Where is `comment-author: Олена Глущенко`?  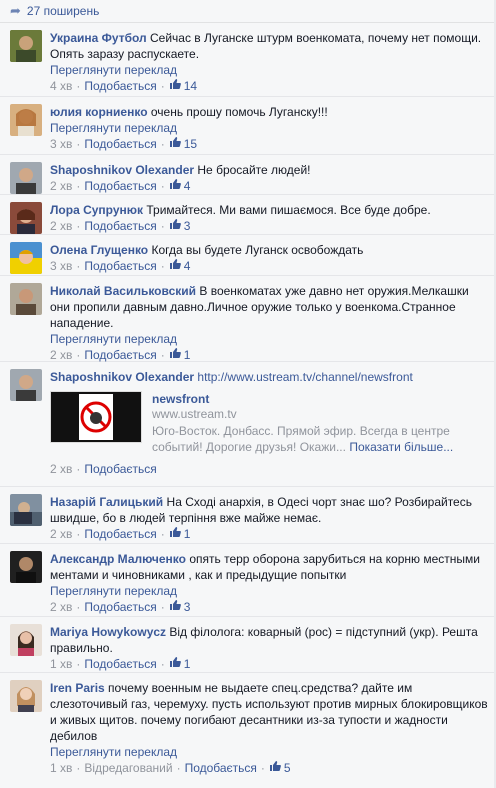 comment-author: Олена Глущенко is located at coordinates (99, 250).